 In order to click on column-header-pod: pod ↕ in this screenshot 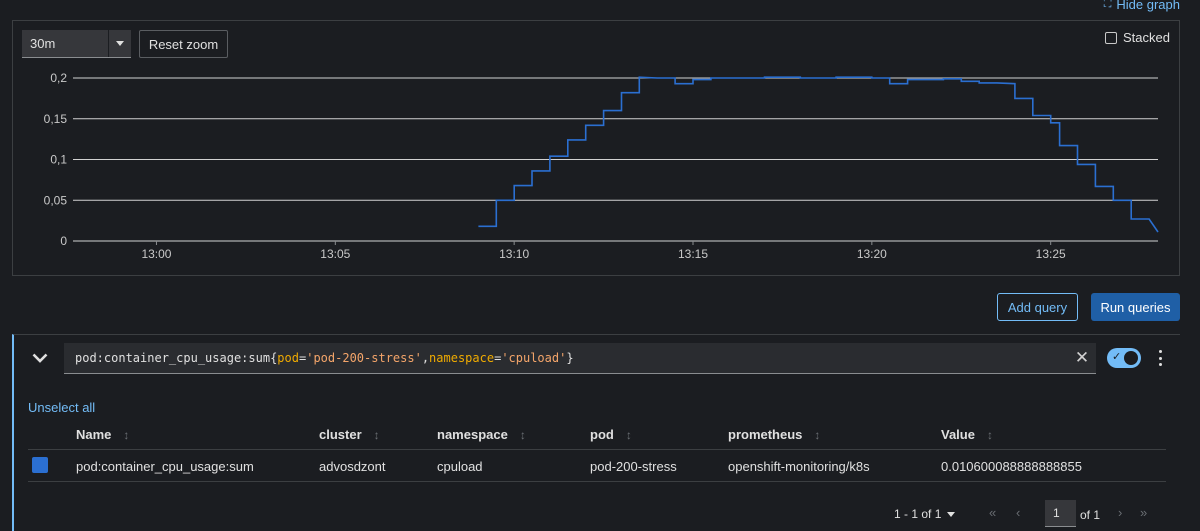, I will do `click(611, 434)`.